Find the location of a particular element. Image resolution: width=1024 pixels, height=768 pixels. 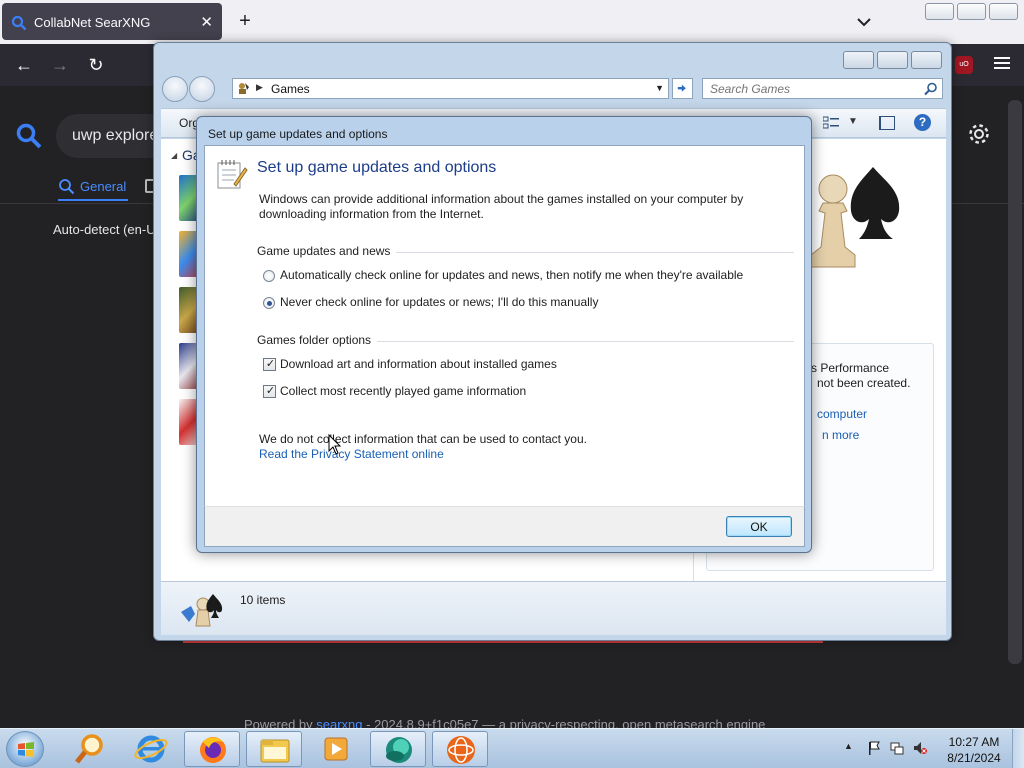

browser-tab-bar: CollabNet SearXNG ✕ + is located at coordinates (512, 22).